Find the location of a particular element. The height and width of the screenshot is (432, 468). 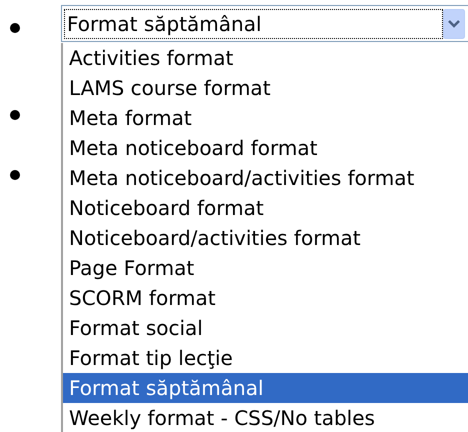

dropdown-option: Meta format is located at coordinates (265, 118).